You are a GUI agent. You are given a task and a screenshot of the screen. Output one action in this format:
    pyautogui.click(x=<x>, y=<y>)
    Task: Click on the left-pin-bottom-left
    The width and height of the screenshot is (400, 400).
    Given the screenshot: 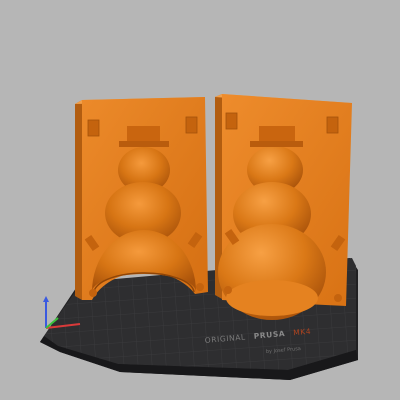 What is the action you would take?
    pyautogui.click(x=93, y=293)
    